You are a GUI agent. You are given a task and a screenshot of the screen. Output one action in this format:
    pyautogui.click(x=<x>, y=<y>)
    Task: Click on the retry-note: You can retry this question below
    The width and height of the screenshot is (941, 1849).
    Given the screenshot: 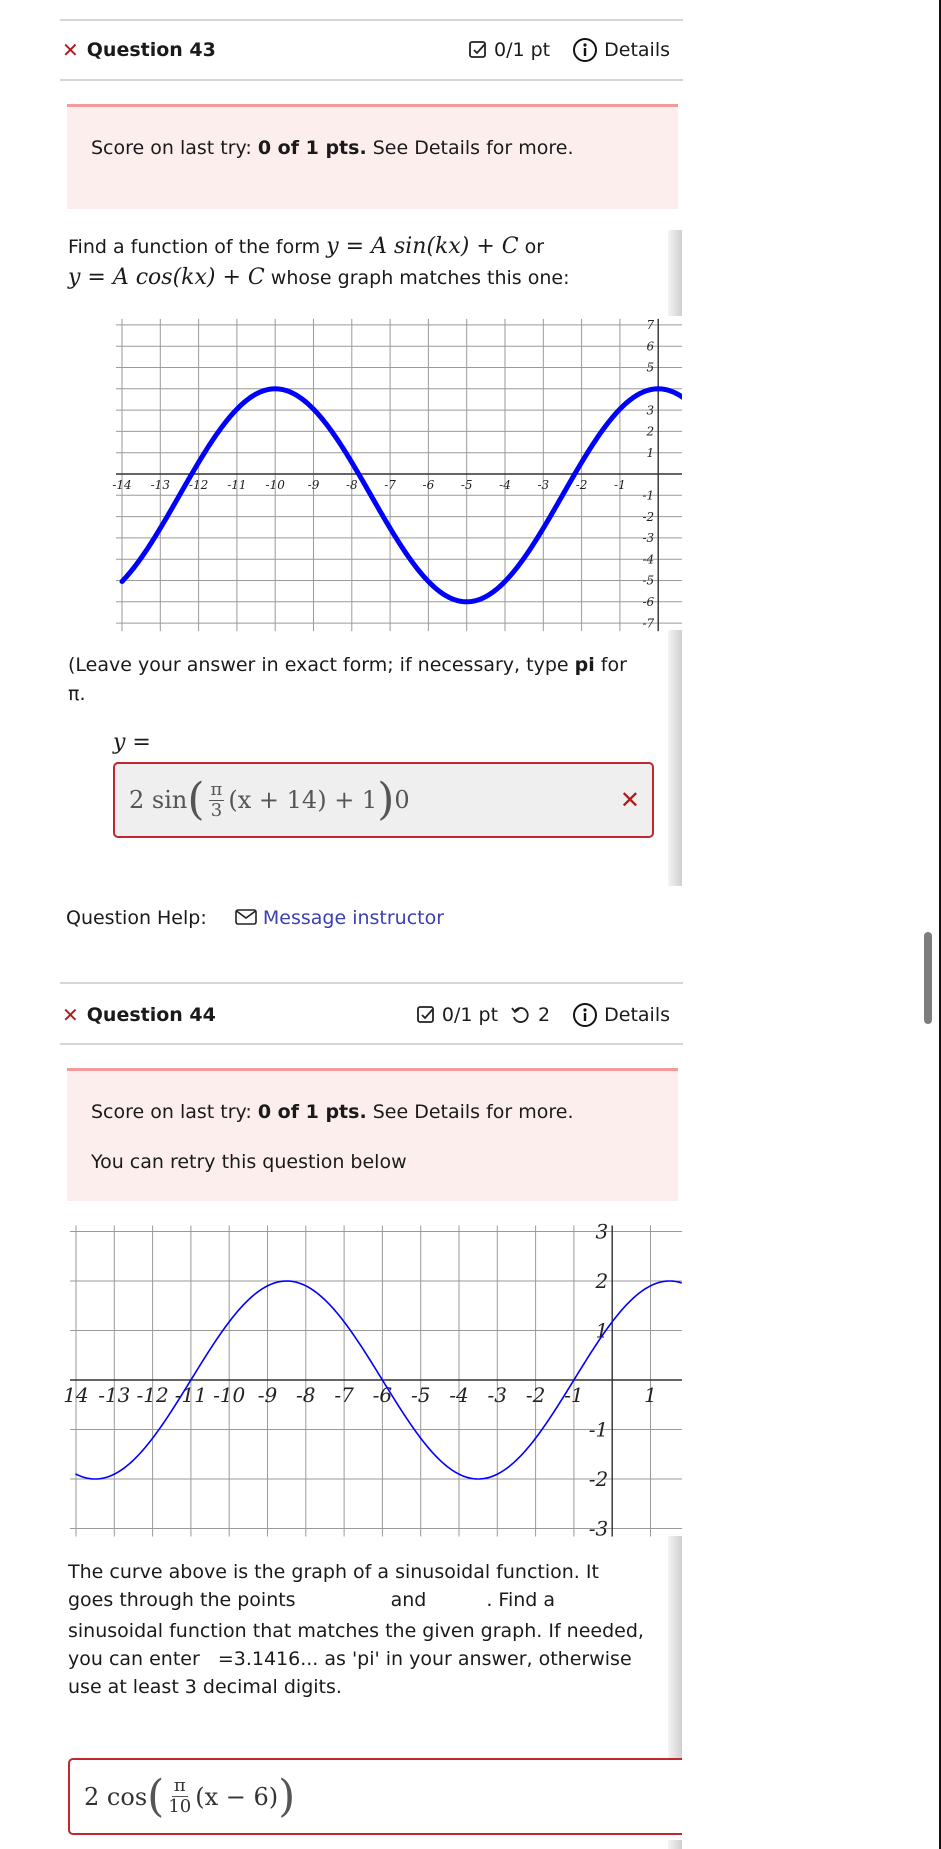 What is the action you would take?
    pyautogui.click(x=249, y=1162)
    